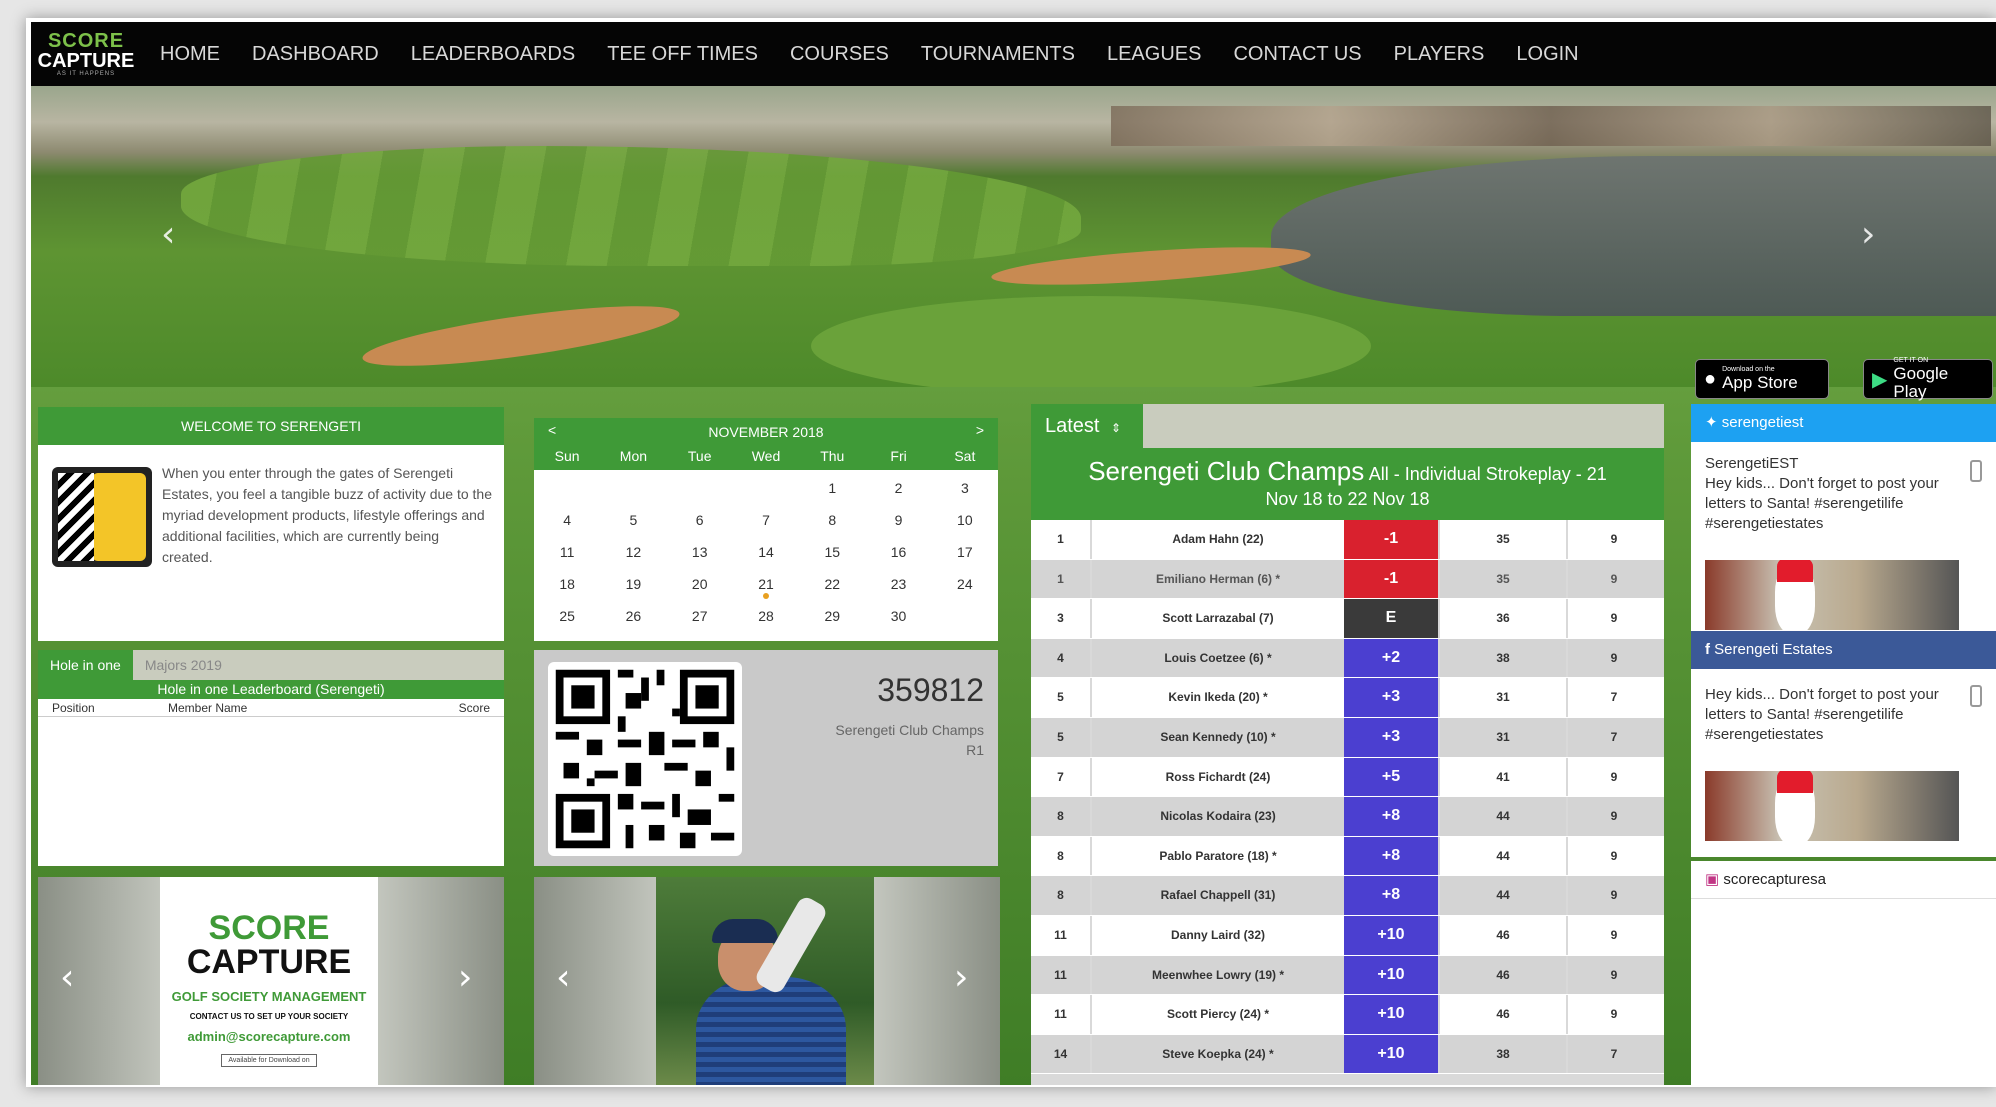  Describe the element at coordinates (493, 54) in the screenshot. I see `nav-leaderboards: LEADERBOARDS` at that location.